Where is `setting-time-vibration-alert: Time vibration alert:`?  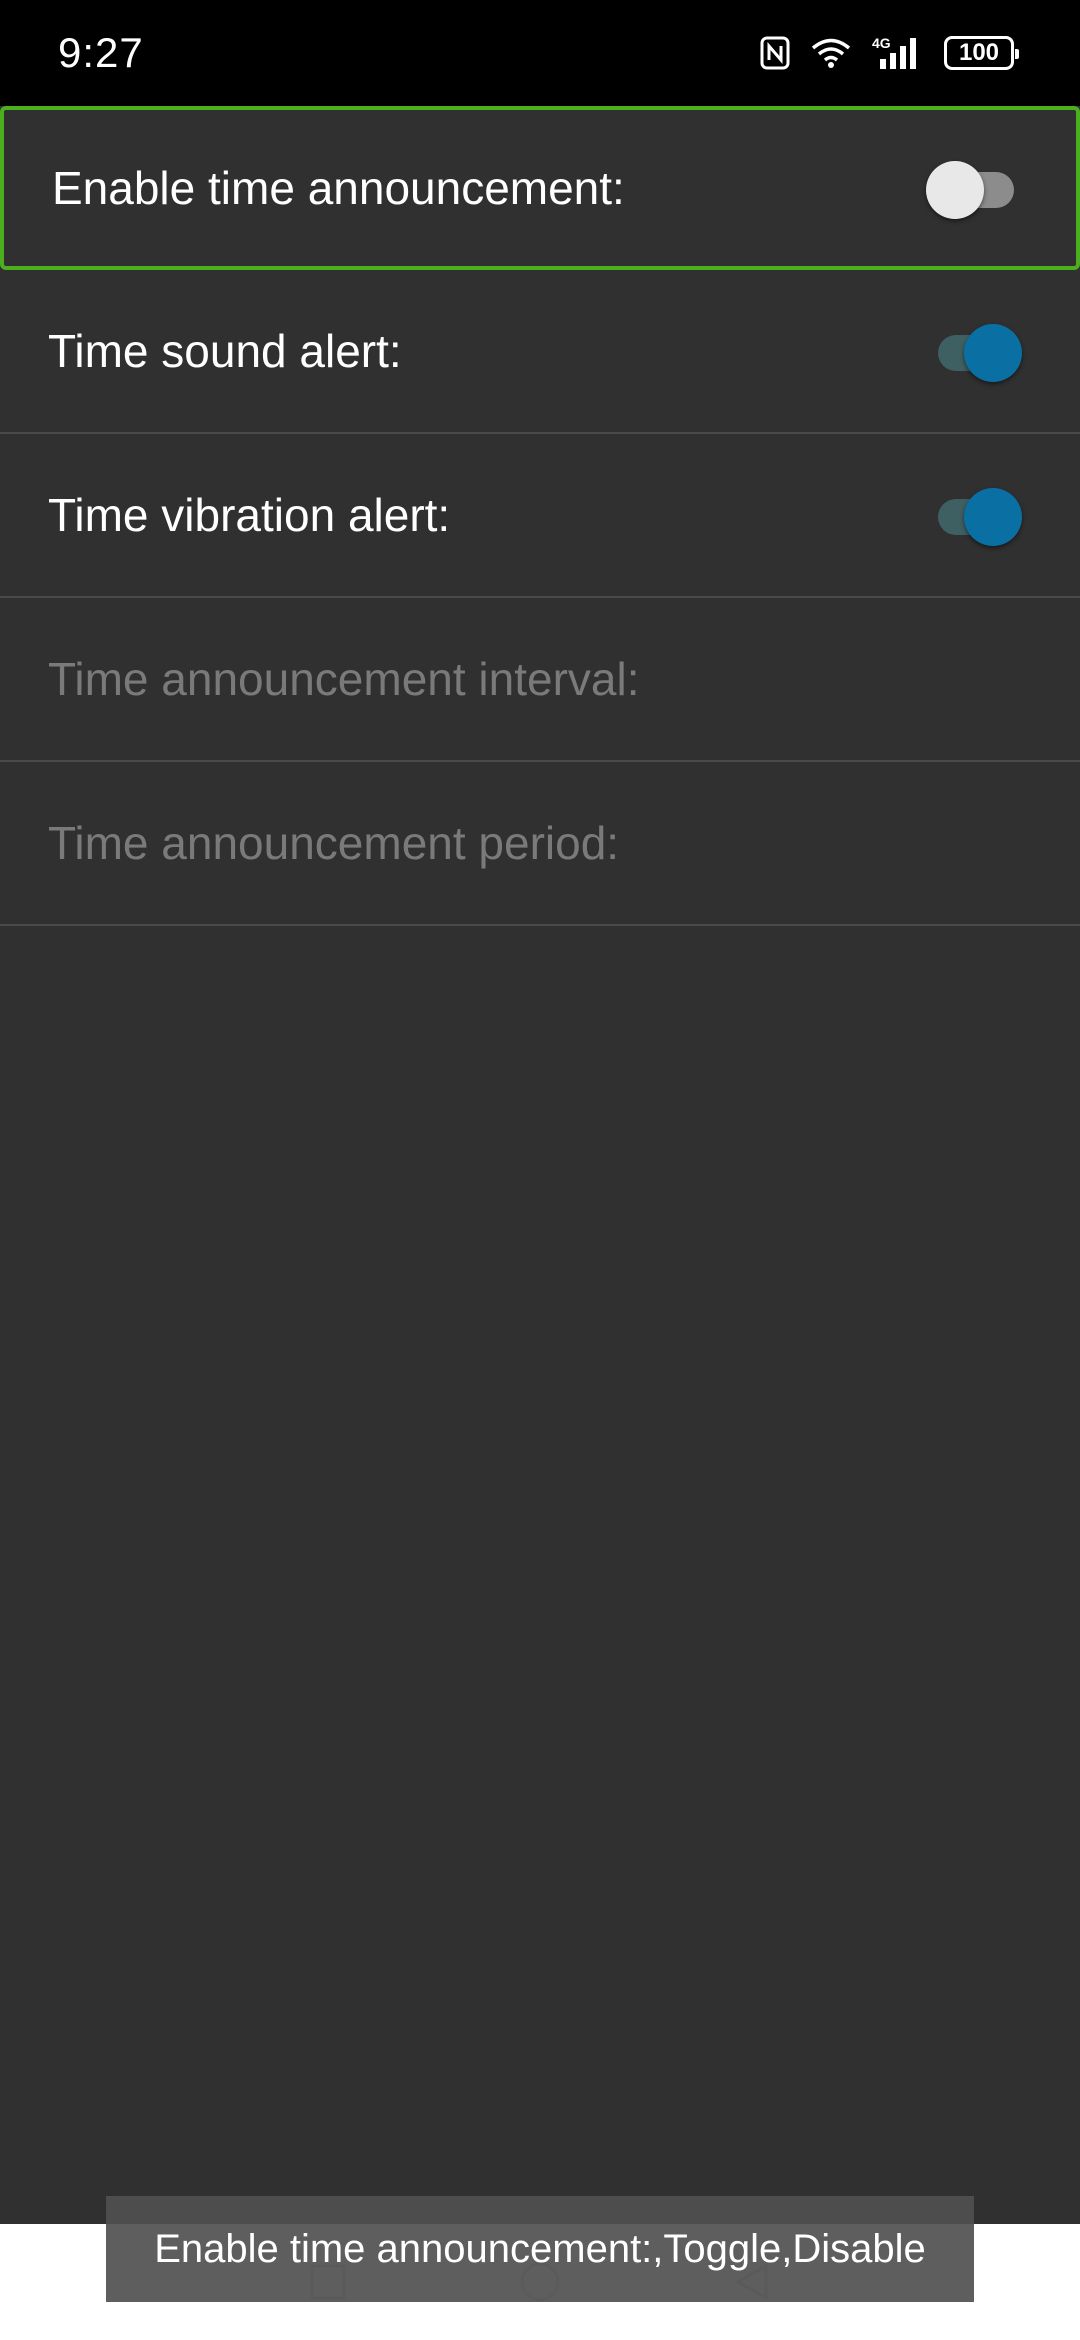 setting-time-vibration-alert: Time vibration alert: is located at coordinates (540, 516).